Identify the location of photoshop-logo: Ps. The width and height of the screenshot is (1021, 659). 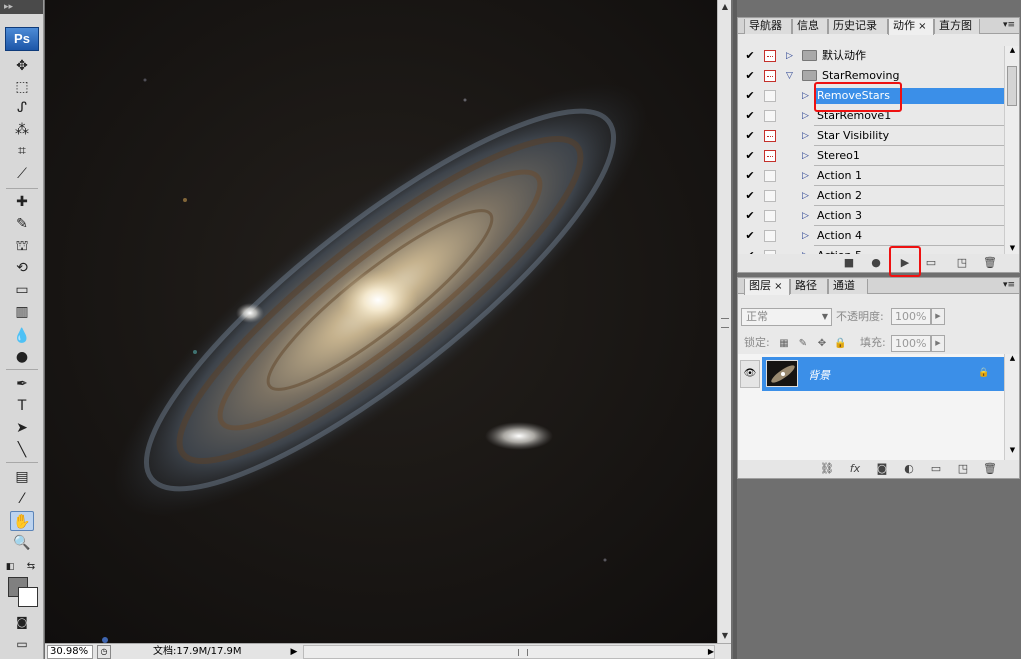
(22, 39).